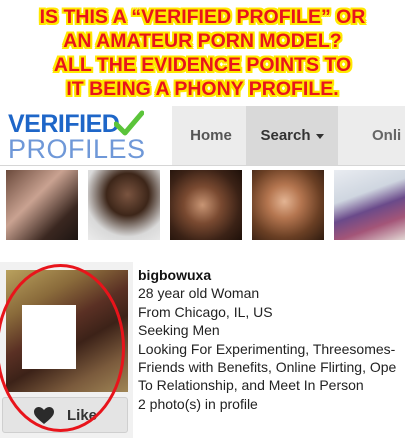 This screenshot has height=438, width=405. What do you see at coordinates (267, 348) in the screenshot?
I see `profile-looking-for: Looking For Experimenting, Threesomes-` at bounding box center [267, 348].